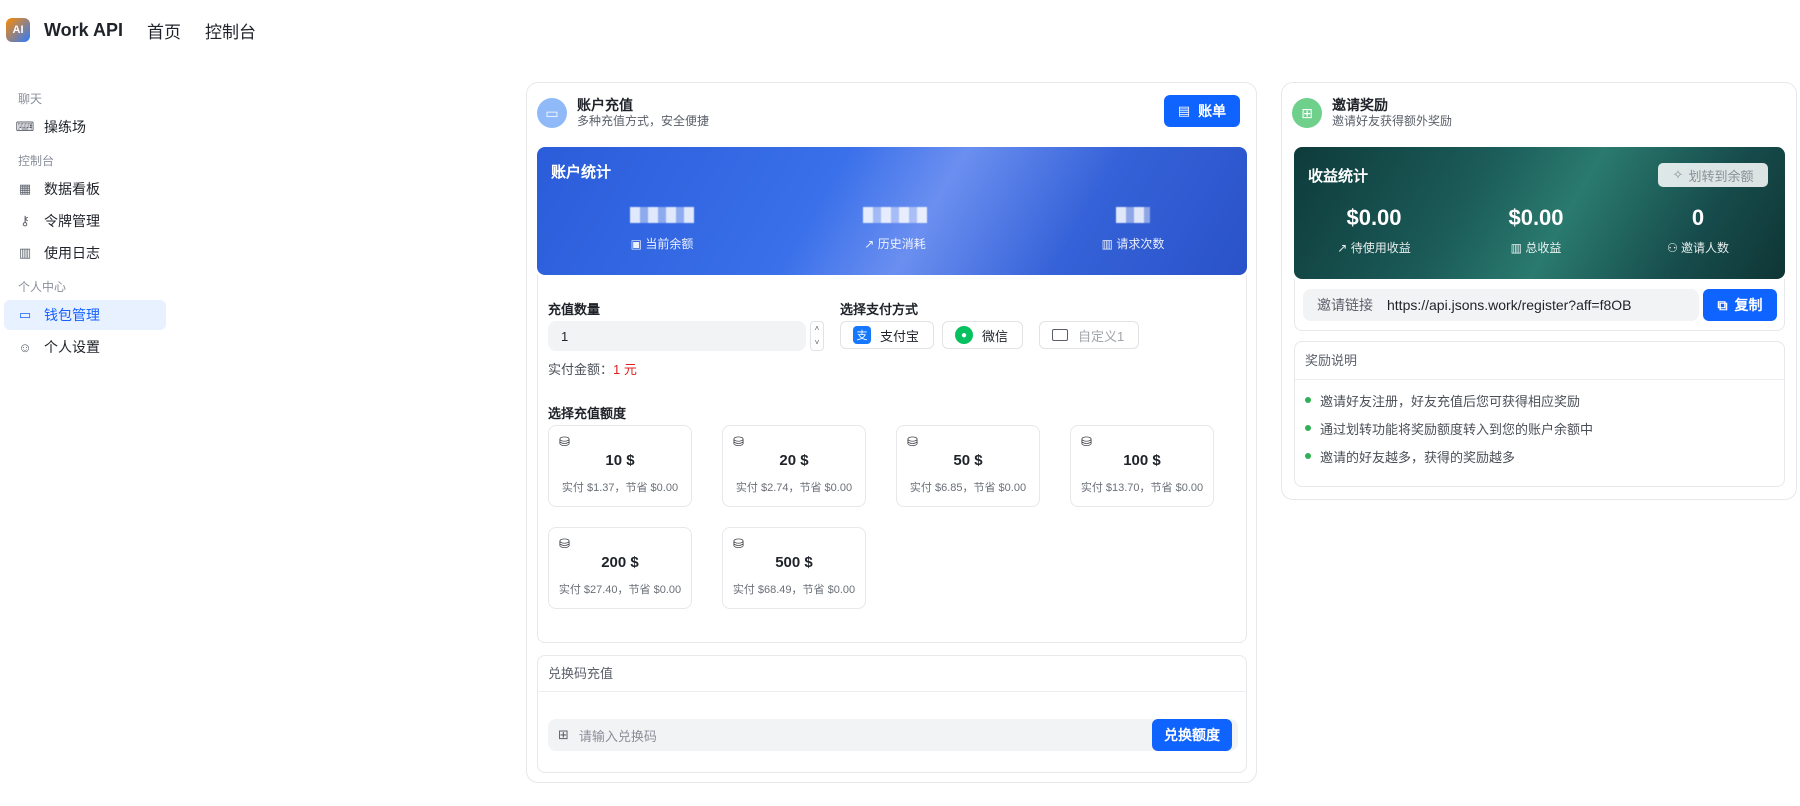 The image size is (1800, 806). What do you see at coordinates (552, 113) in the screenshot?
I see `credit-card-icon: ▭` at bounding box center [552, 113].